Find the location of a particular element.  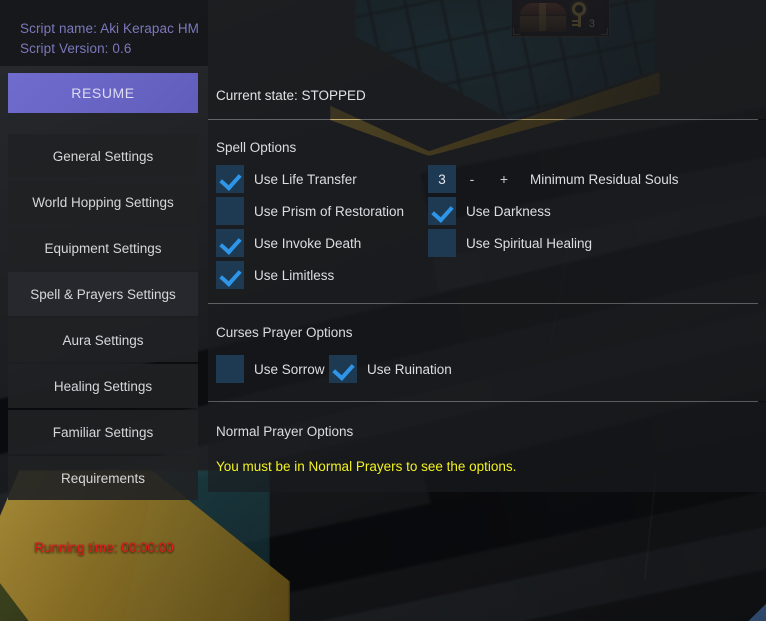

sidebar-item-requirements: Requirements is located at coordinates (103, 478).